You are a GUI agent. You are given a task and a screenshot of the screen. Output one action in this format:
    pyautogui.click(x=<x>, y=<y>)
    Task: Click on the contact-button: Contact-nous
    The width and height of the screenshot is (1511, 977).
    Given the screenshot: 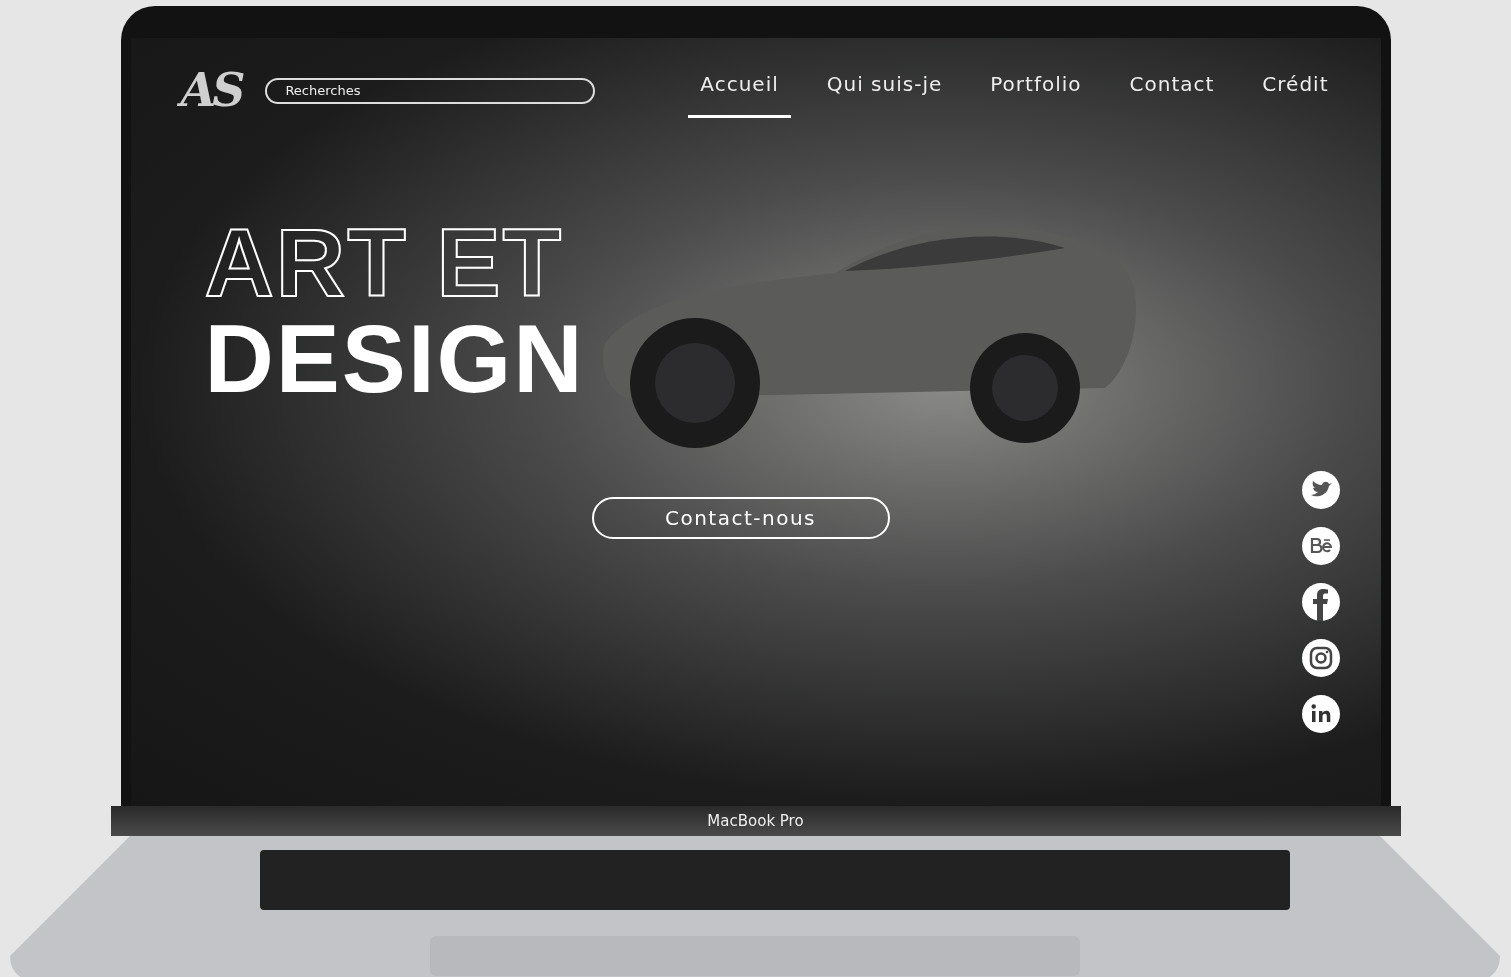 What is the action you would take?
    pyautogui.click(x=740, y=518)
    